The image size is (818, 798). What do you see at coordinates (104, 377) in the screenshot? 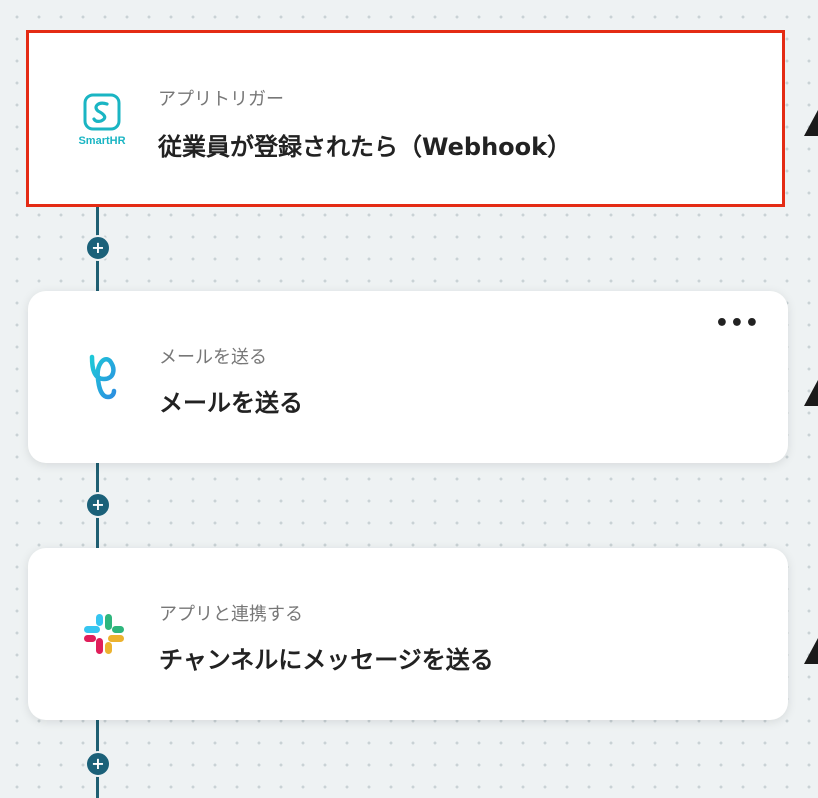
I see `yoom-mail-icon` at bounding box center [104, 377].